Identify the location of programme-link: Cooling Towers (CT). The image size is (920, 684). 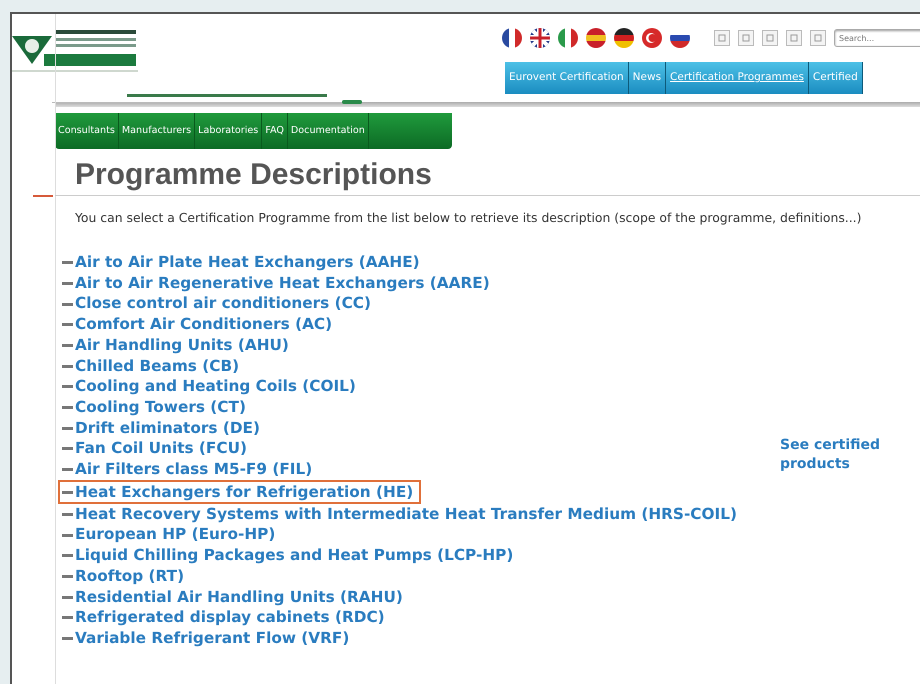
(160, 407).